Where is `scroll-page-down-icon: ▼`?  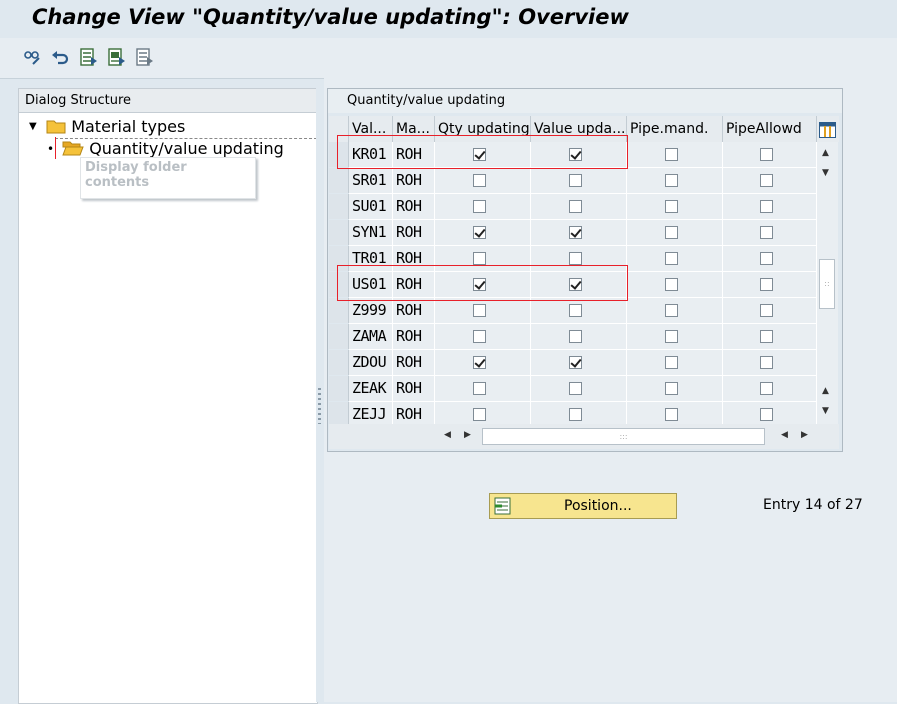 scroll-page-down-icon: ▼ is located at coordinates (825, 411).